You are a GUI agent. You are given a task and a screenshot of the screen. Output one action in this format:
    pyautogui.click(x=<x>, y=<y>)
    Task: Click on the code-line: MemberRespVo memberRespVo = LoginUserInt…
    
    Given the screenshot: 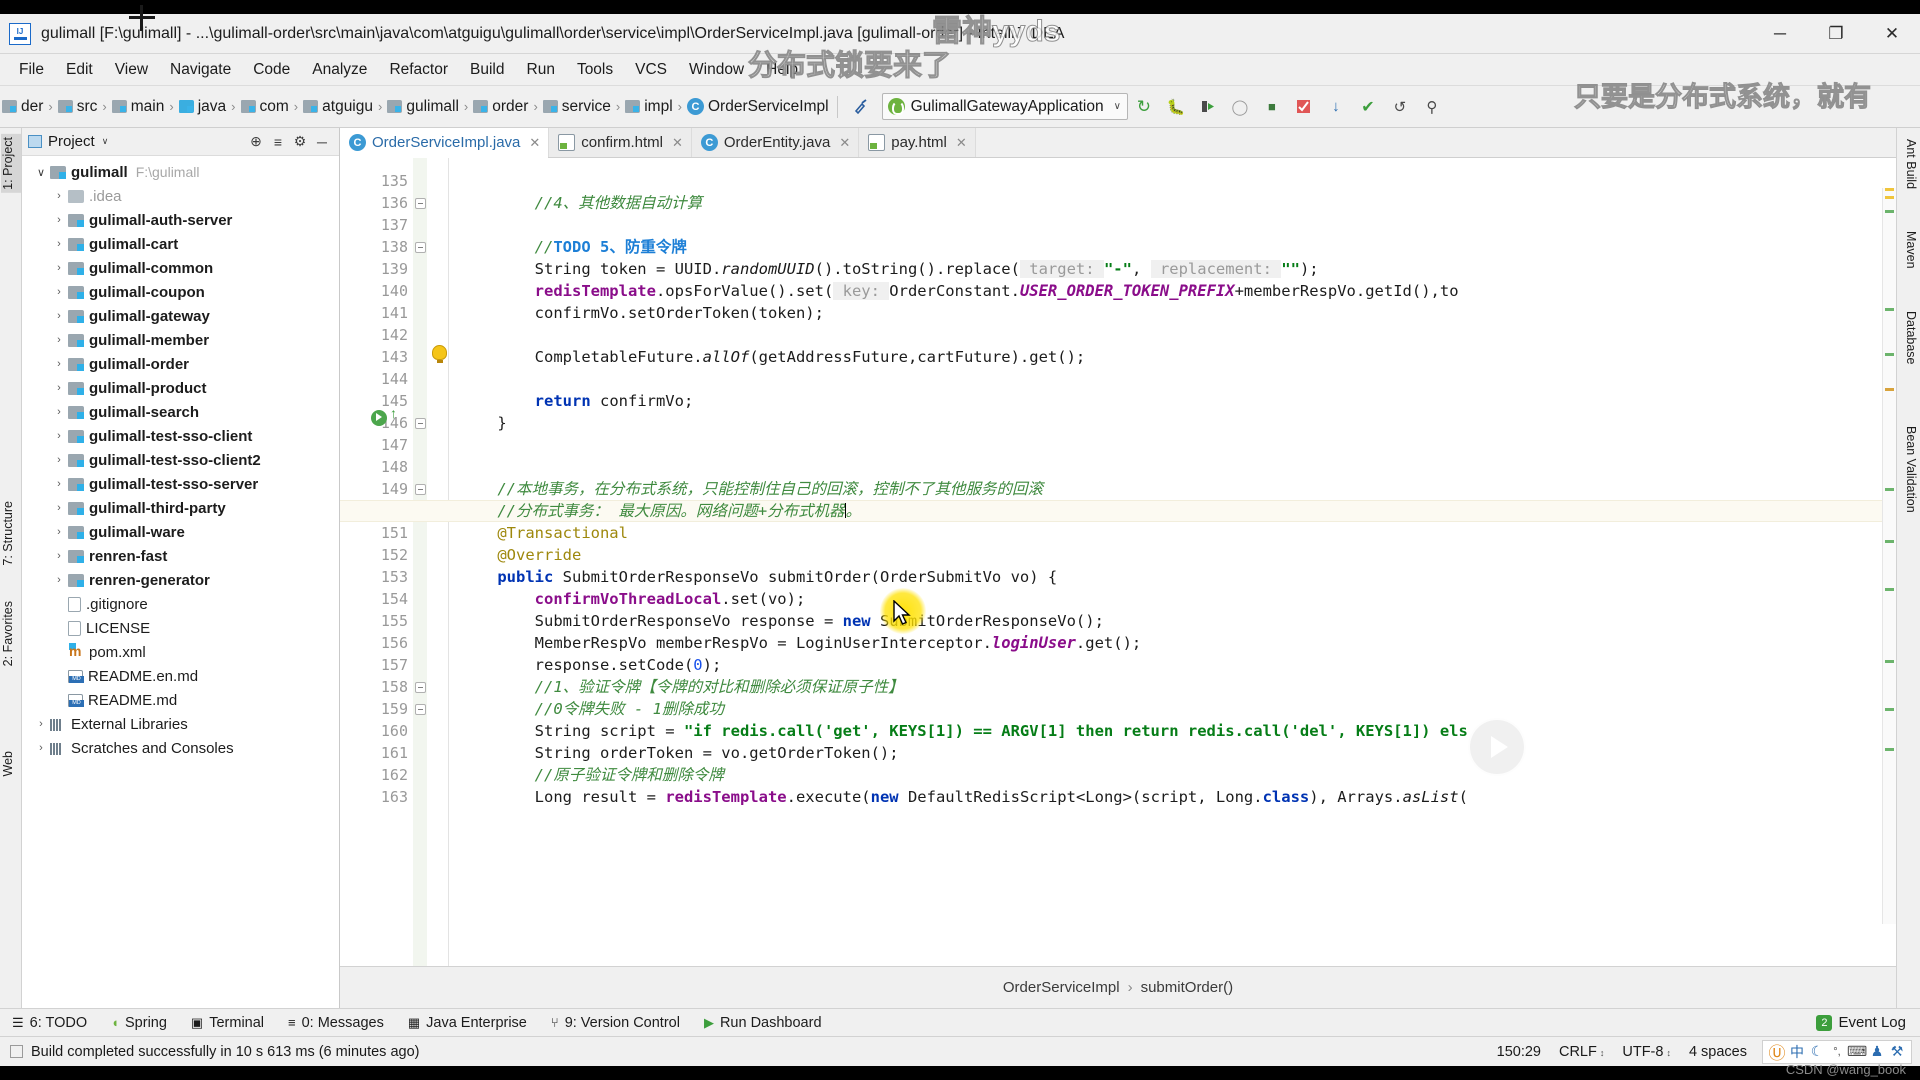 What is the action you would take?
    pyautogui.click(x=801, y=643)
    